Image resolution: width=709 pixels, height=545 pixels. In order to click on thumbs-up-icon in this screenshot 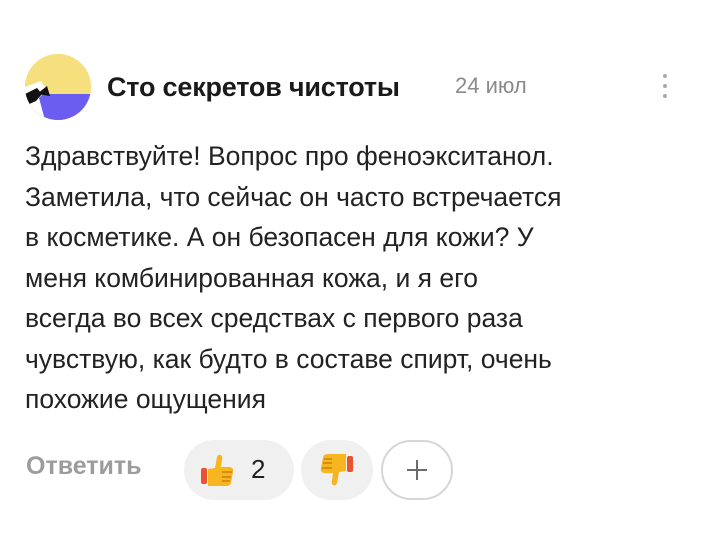, I will do `click(217, 470)`.